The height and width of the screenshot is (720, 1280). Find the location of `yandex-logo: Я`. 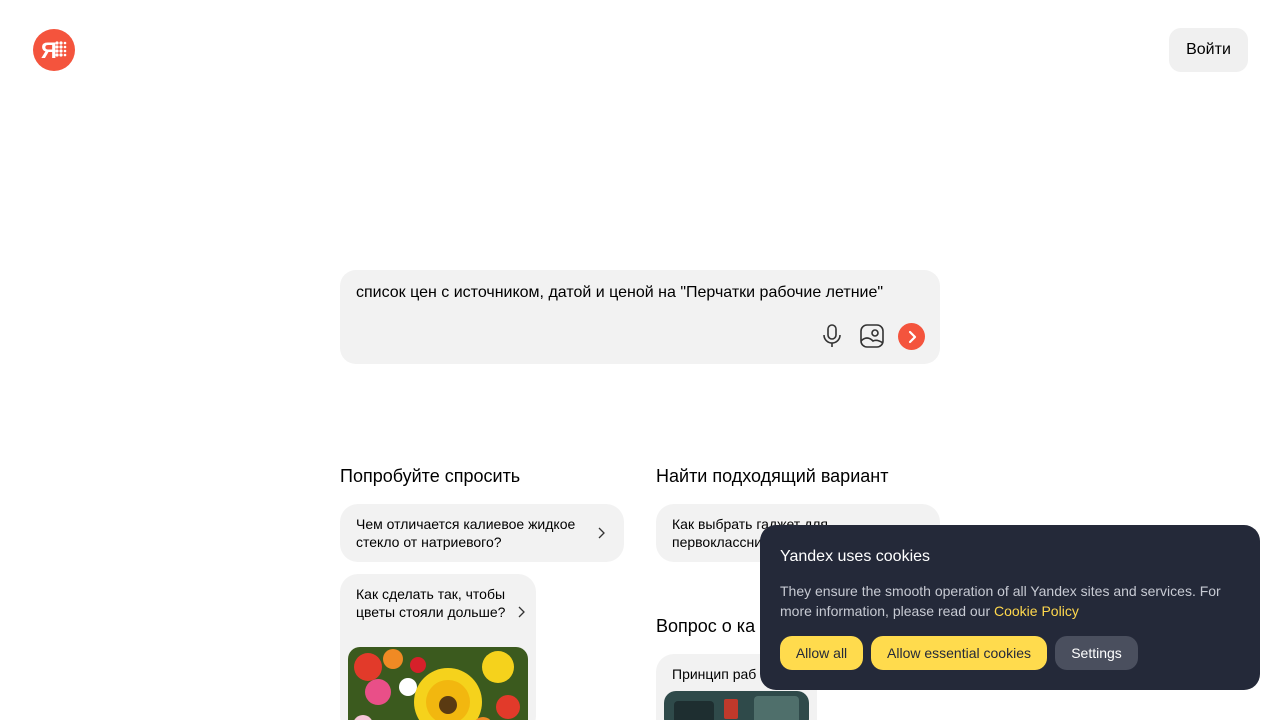

yandex-logo: Я is located at coordinates (54, 50).